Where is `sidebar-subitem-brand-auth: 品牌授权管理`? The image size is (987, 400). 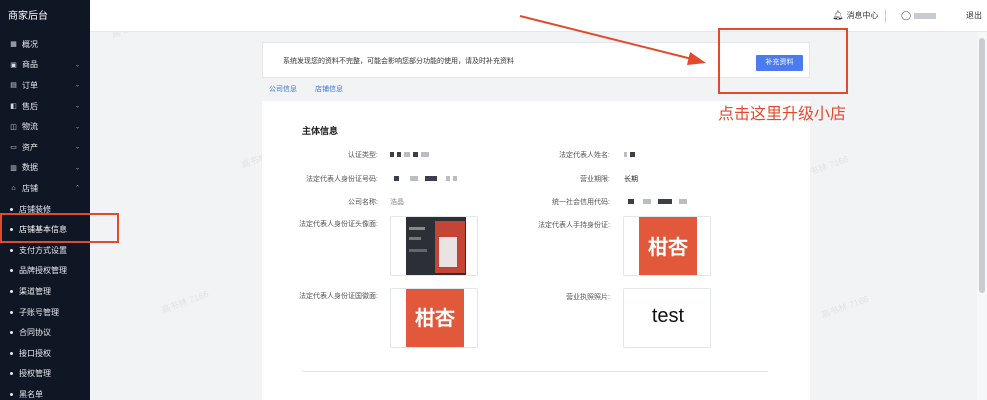 sidebar-subitem-brand-auth: 品牌授权管理 is located at coordinates (45, 271).